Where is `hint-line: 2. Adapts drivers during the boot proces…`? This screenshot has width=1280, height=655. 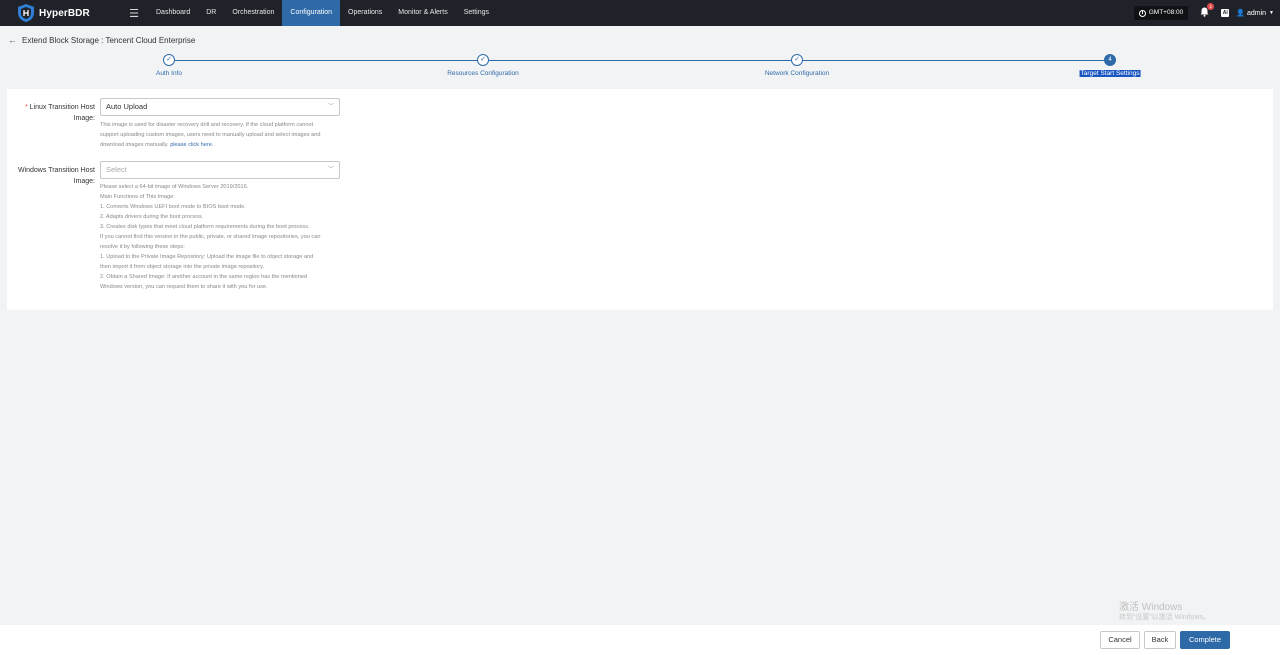 hint-line: 2. Adapts drivers during the boot proces… is located at coordinates (152, 217).